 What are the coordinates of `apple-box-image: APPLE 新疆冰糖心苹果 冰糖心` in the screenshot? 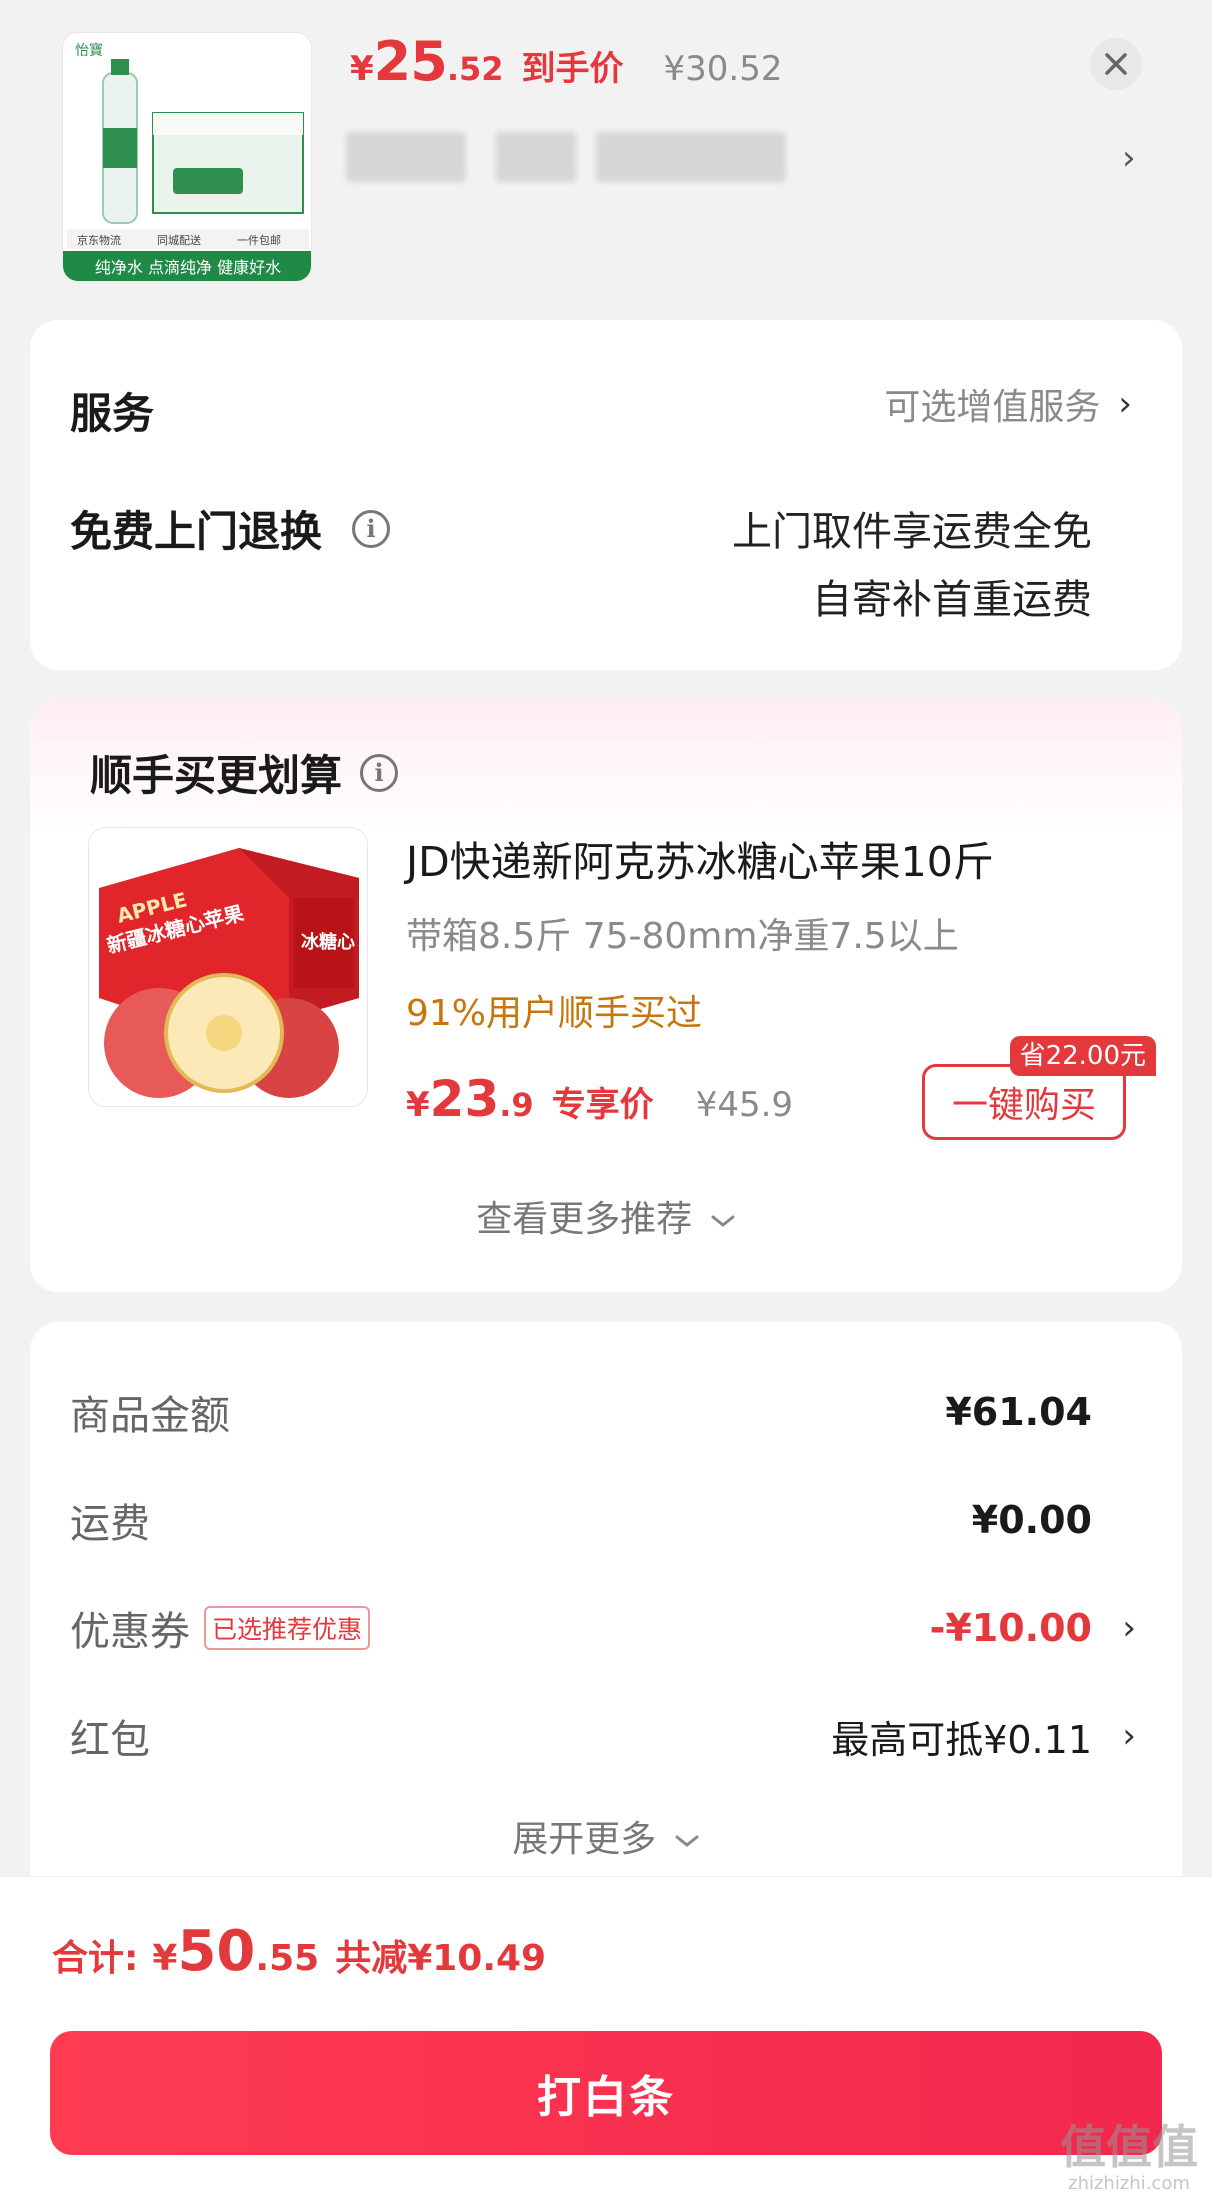 It's located at (228, 967).